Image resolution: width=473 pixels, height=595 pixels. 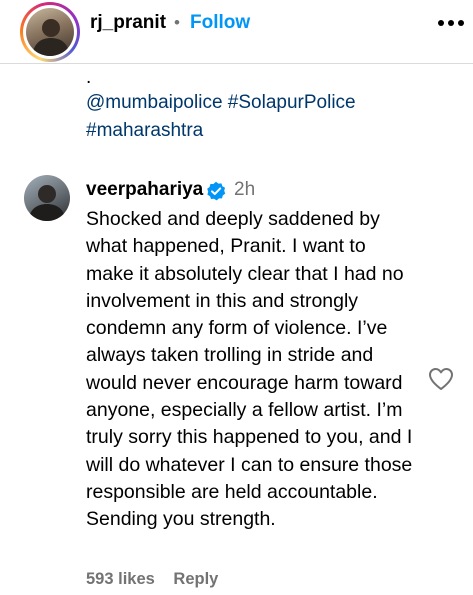 I want to click on follow-button: Follow, so click(x=220, y=23).